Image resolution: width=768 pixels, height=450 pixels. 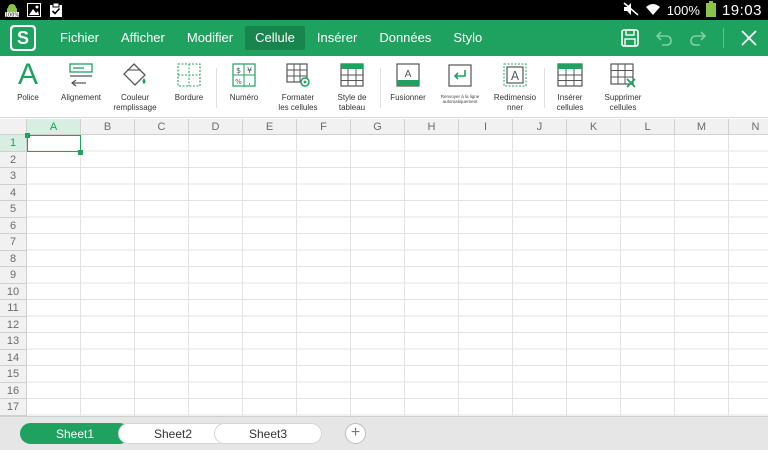 I want to click on column-header-l: L, so click(x=648, y=127).